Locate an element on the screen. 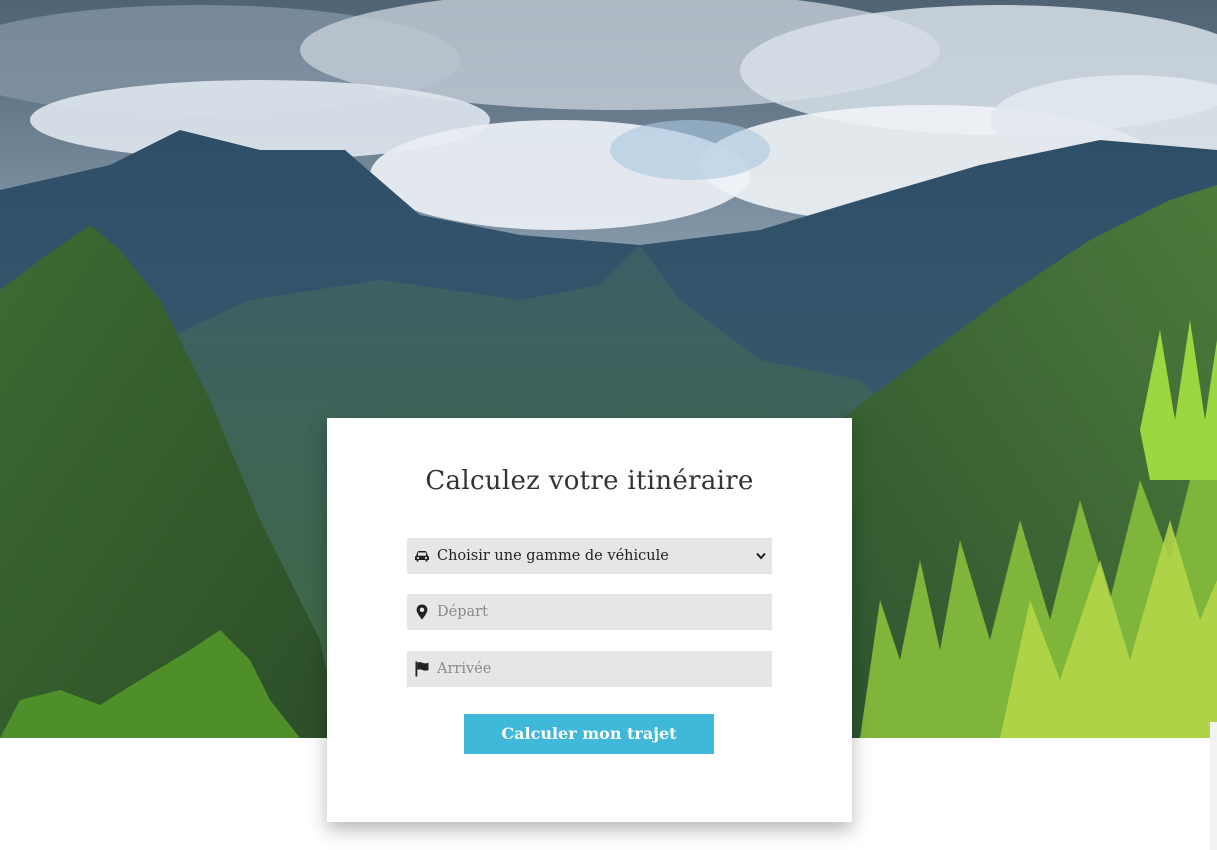 The height and width of the screenshot is (850, 1217). vehicle-select-value: Choisir une gamme de véhicule is located at coordinates (553, 556).